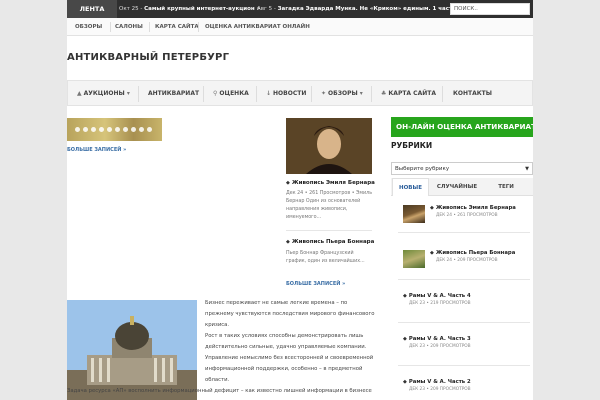 The height and width of the screenshot is (400, 600). Describe the element at coordinates (490, 9) in the screenshot. I see `search-input: ПОИСК..` at that location.